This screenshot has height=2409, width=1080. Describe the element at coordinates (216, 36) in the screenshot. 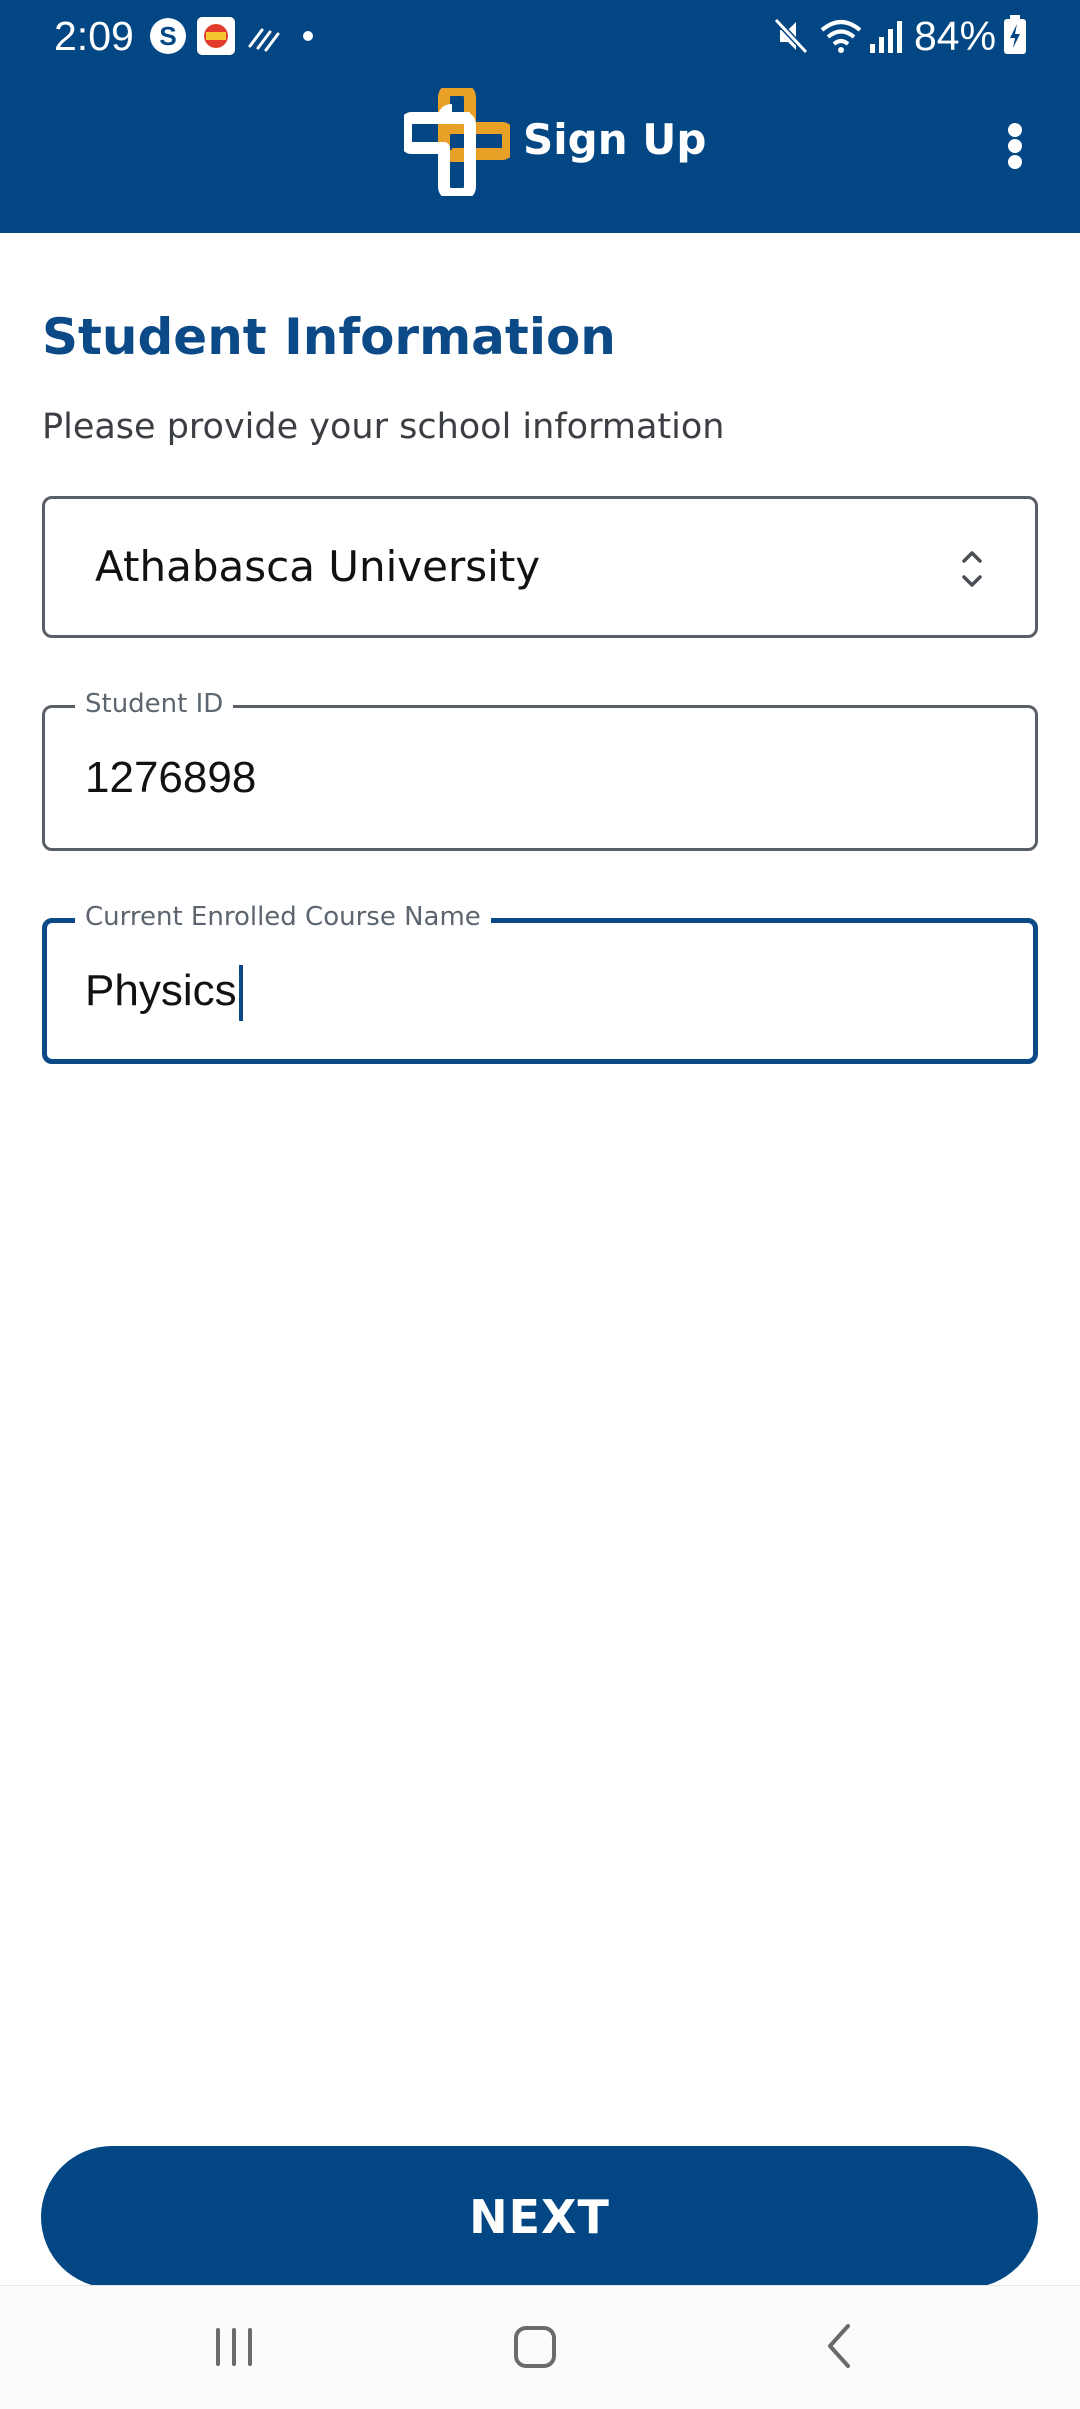

I see `game-app-icon` at that location.